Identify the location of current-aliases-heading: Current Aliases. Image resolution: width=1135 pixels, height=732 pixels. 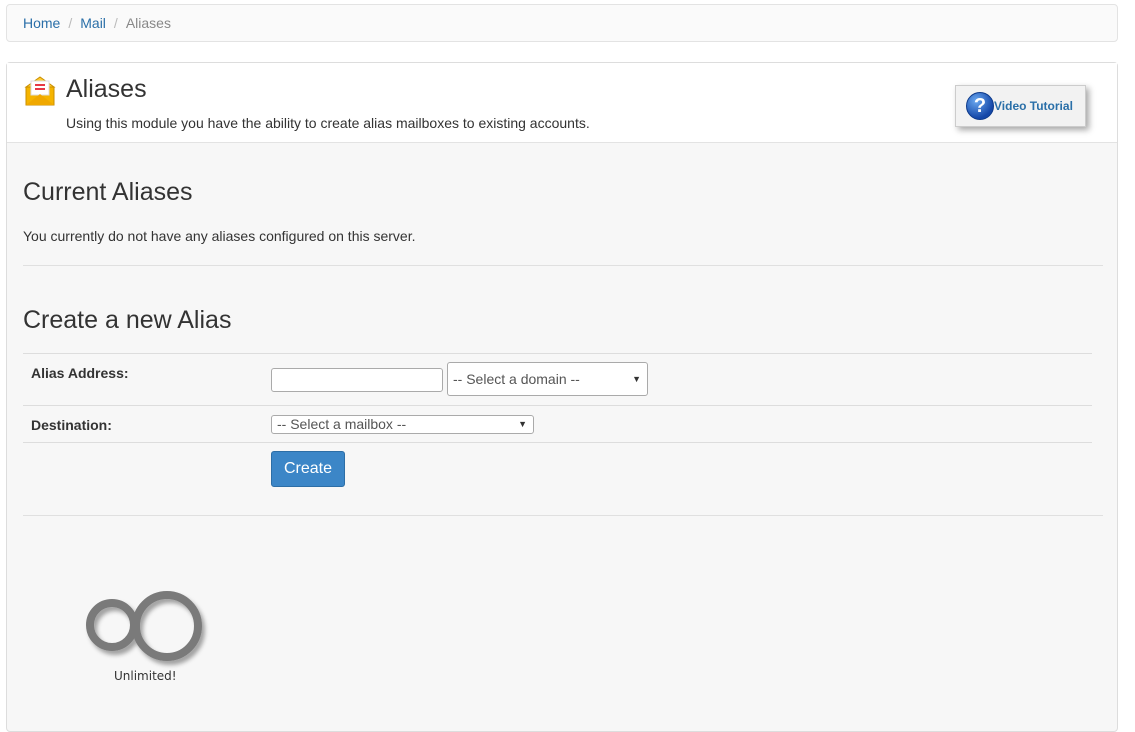
(108, 192).